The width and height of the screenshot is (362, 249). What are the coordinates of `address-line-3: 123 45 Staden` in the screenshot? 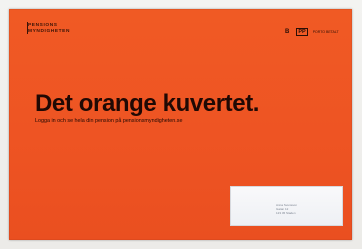 It's located at (286, 213).